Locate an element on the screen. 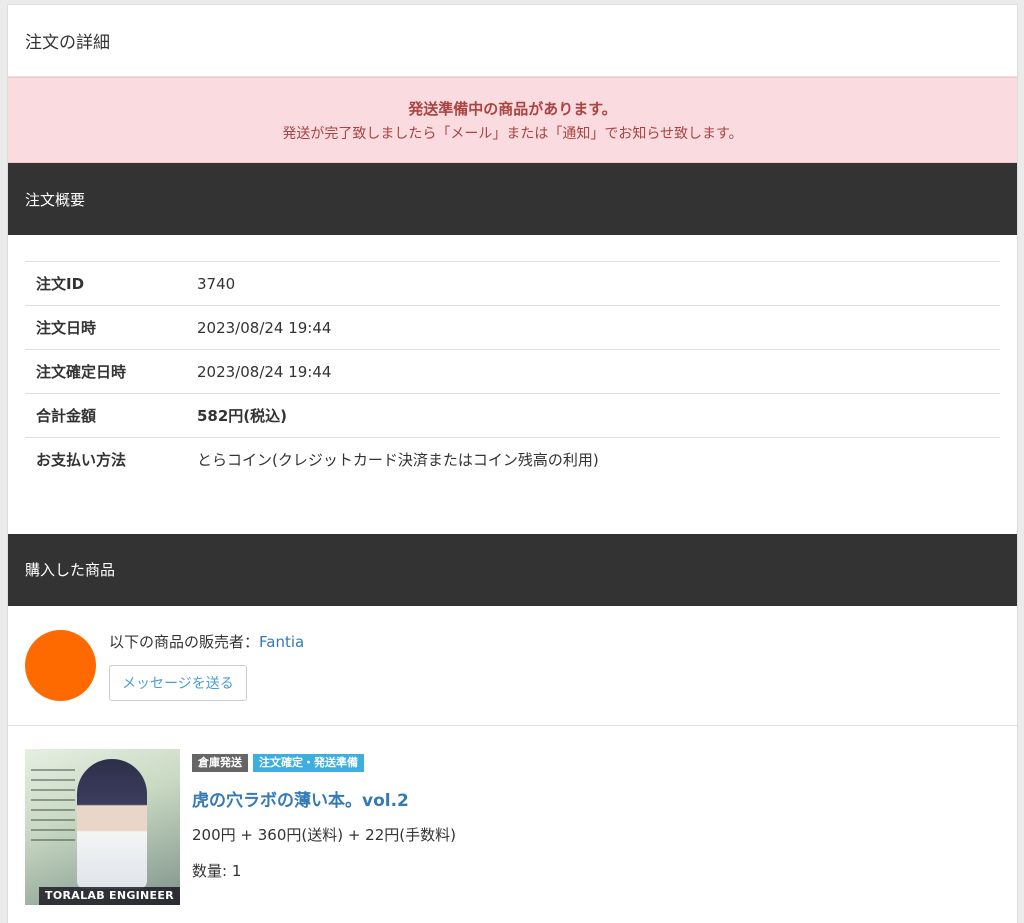 Image resolution: width=1024 pixels, height=923 pixels. page-title: 注文の詳細 is located at coordinates (512, 41).